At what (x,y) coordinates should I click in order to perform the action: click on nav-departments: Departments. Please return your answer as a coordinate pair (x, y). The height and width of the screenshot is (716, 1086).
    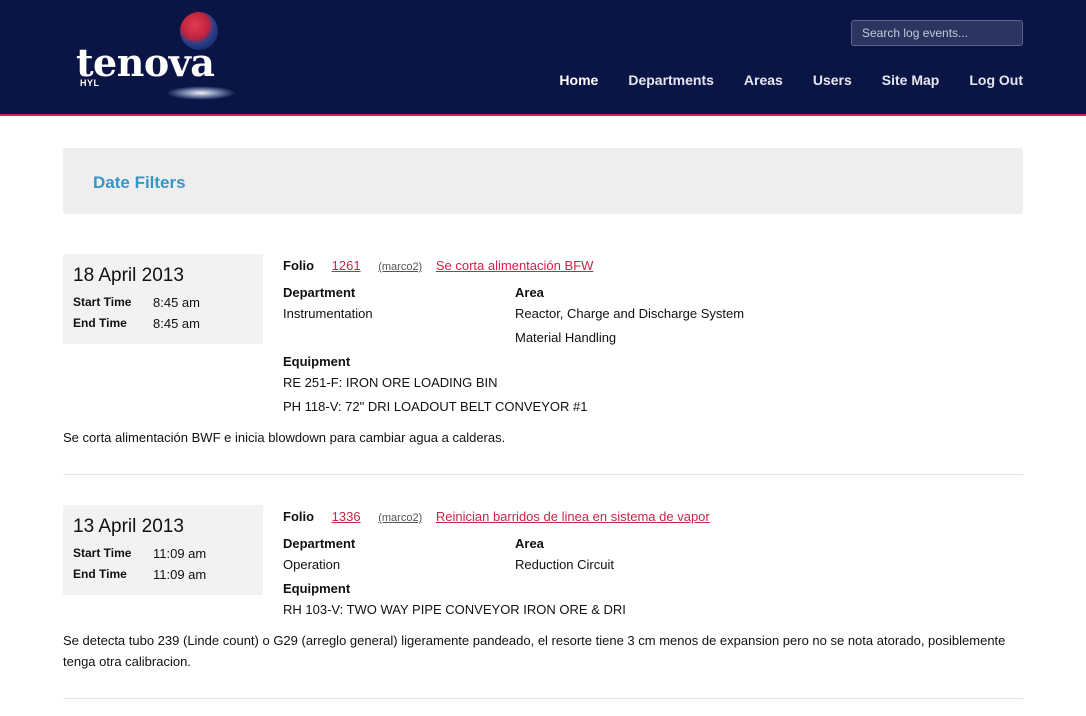
    Looking at the image, I should click on (671, 82).